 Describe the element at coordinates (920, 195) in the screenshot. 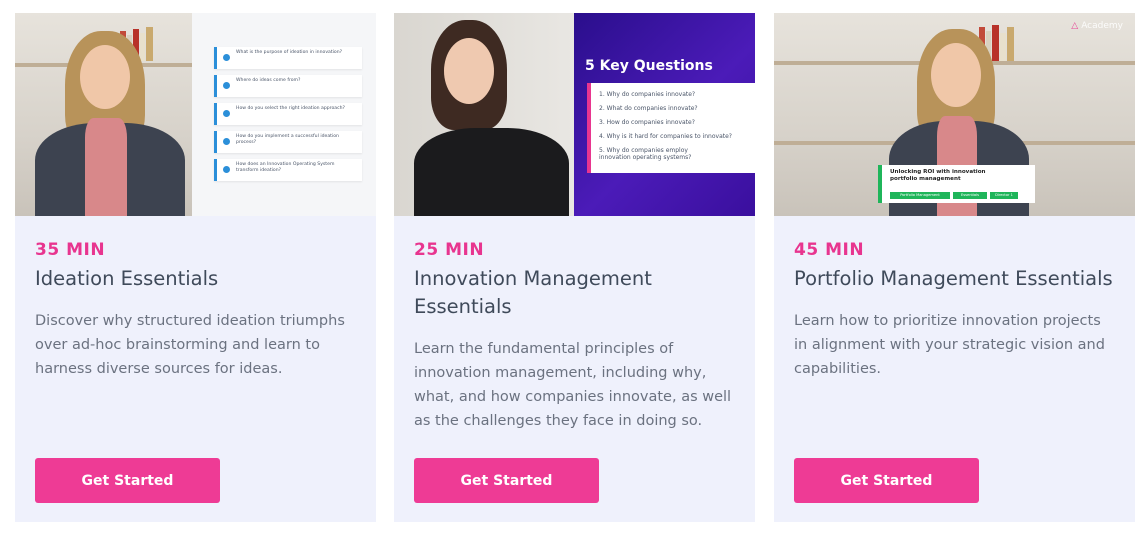

I see `tag: Portfolio Management` at that location.